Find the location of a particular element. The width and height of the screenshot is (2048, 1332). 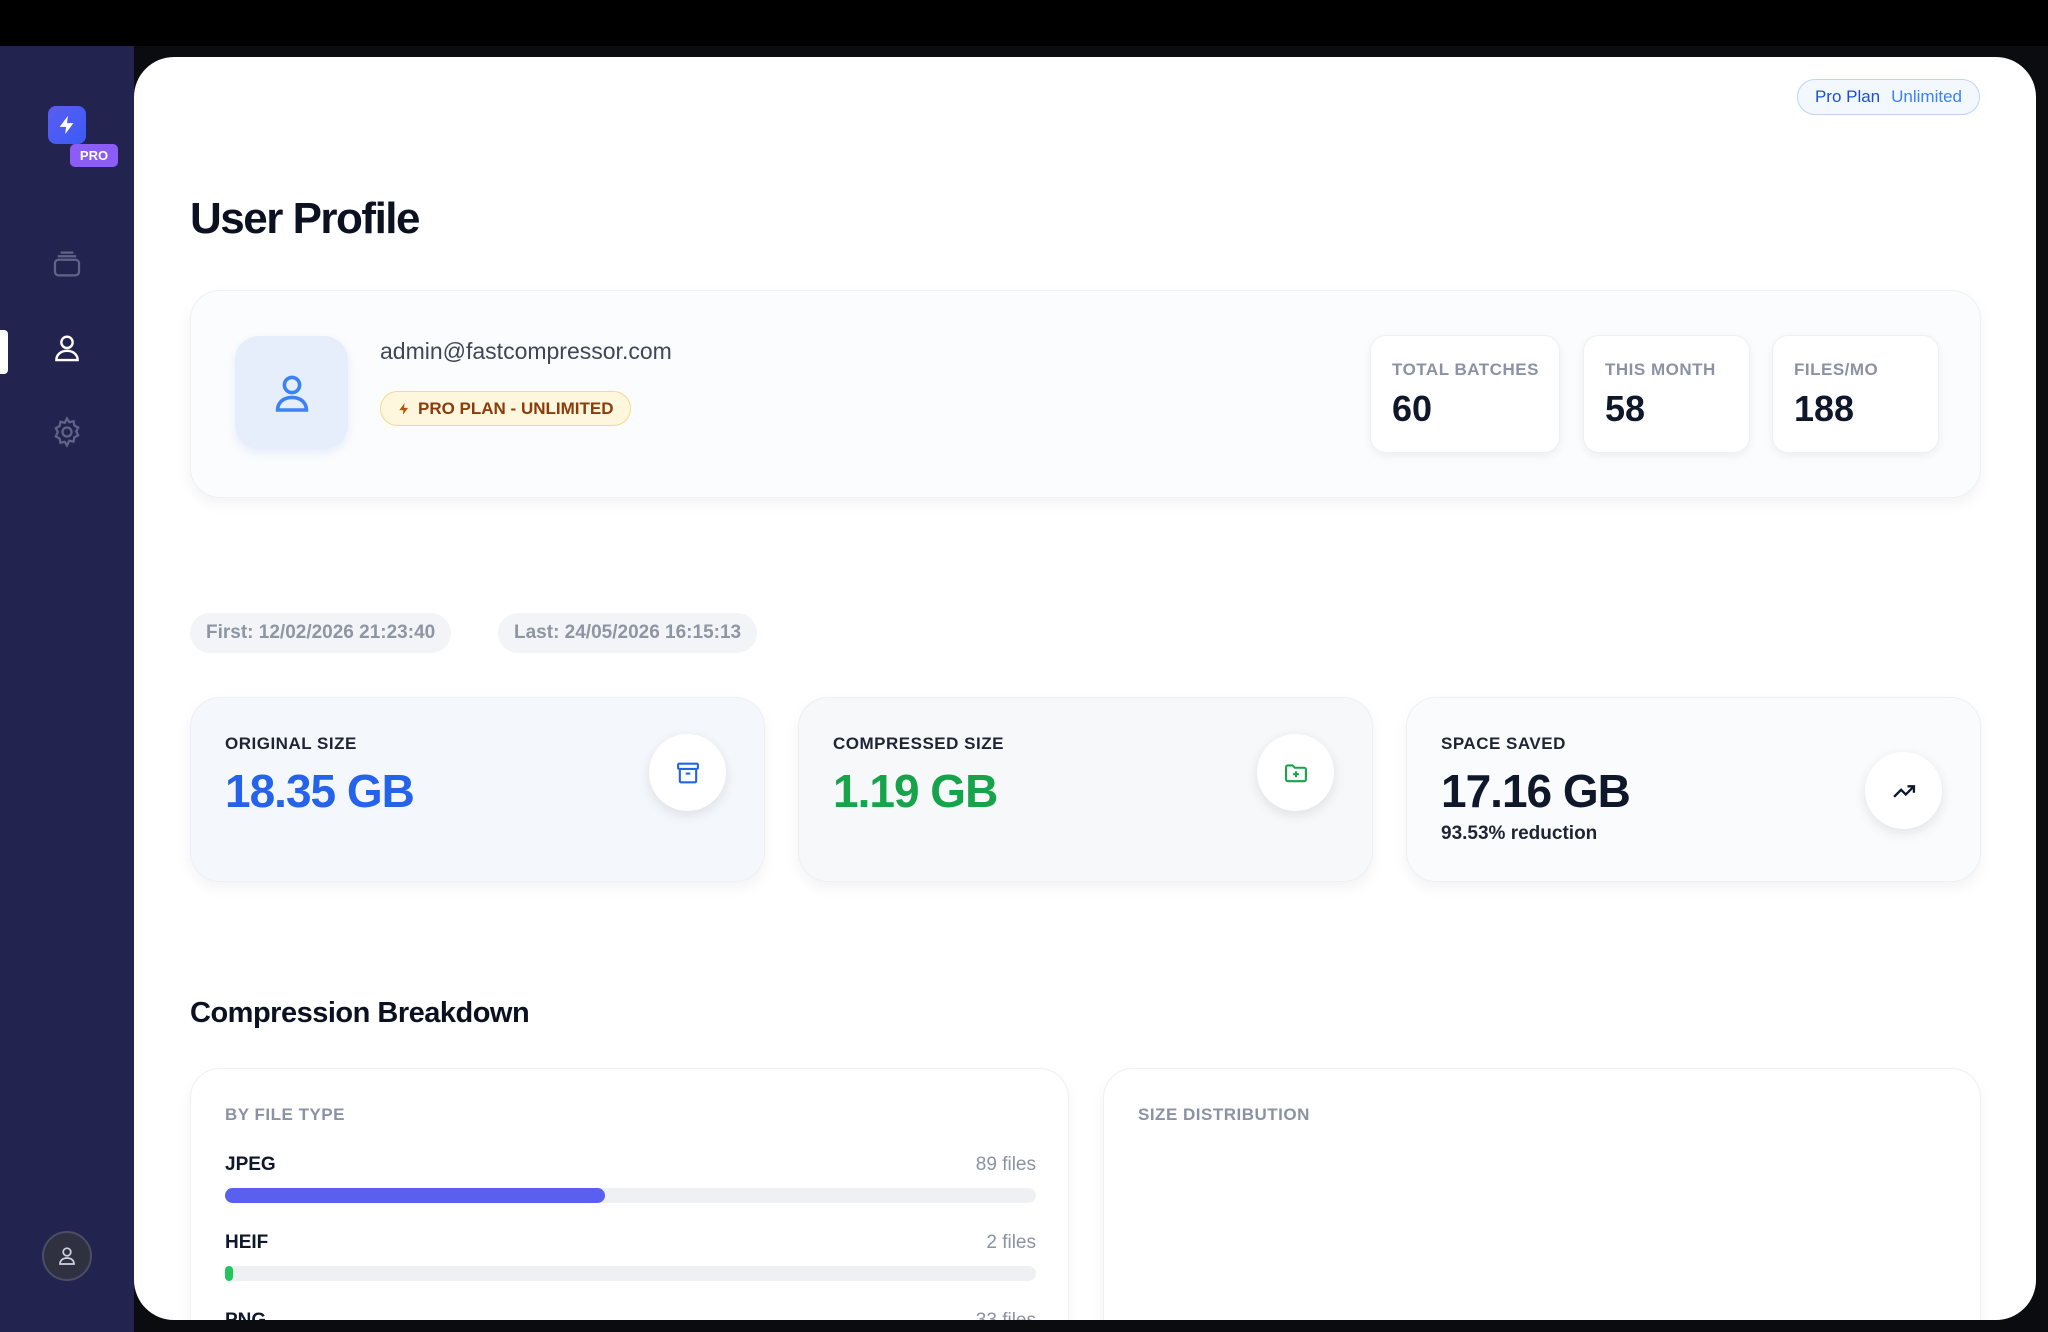

card-label: SIZE DISTRIBUTION is located at coordinates (1224, 1114).